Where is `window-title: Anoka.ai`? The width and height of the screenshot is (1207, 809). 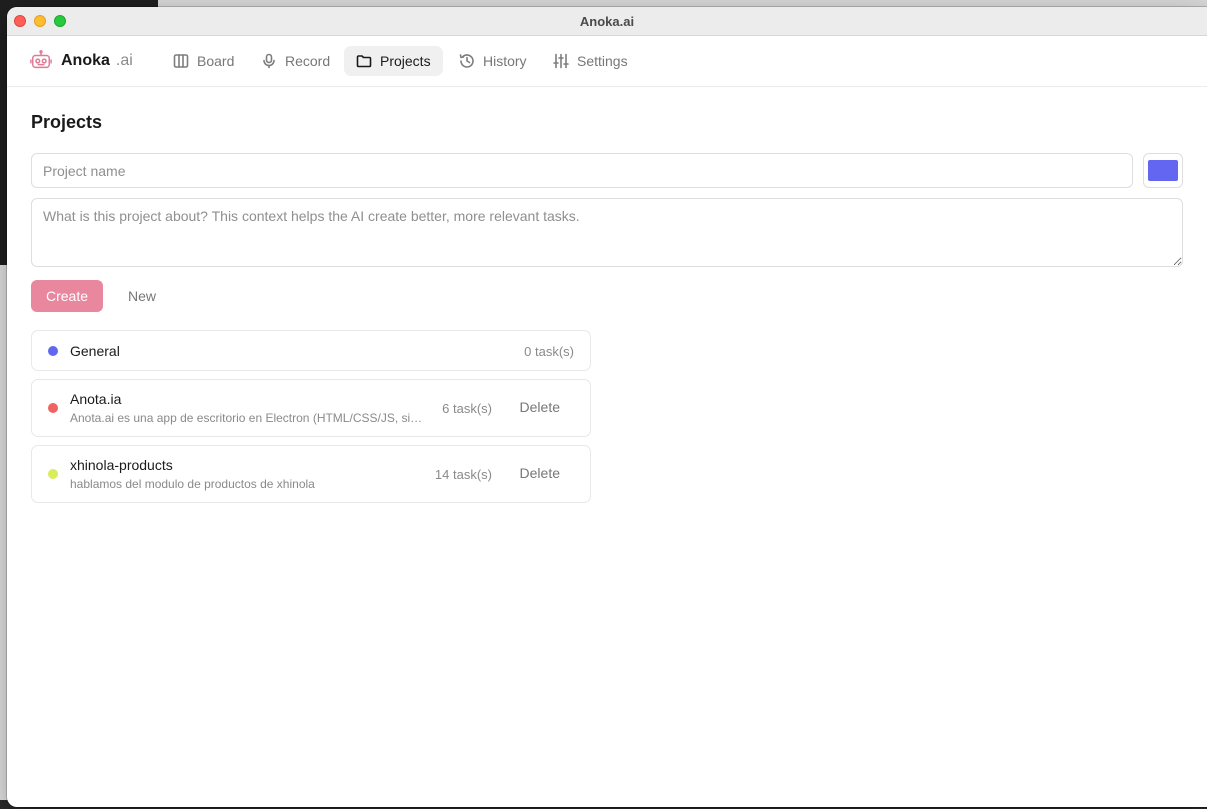
window-title: Anoka.ai is located at coordinates (607, 21).